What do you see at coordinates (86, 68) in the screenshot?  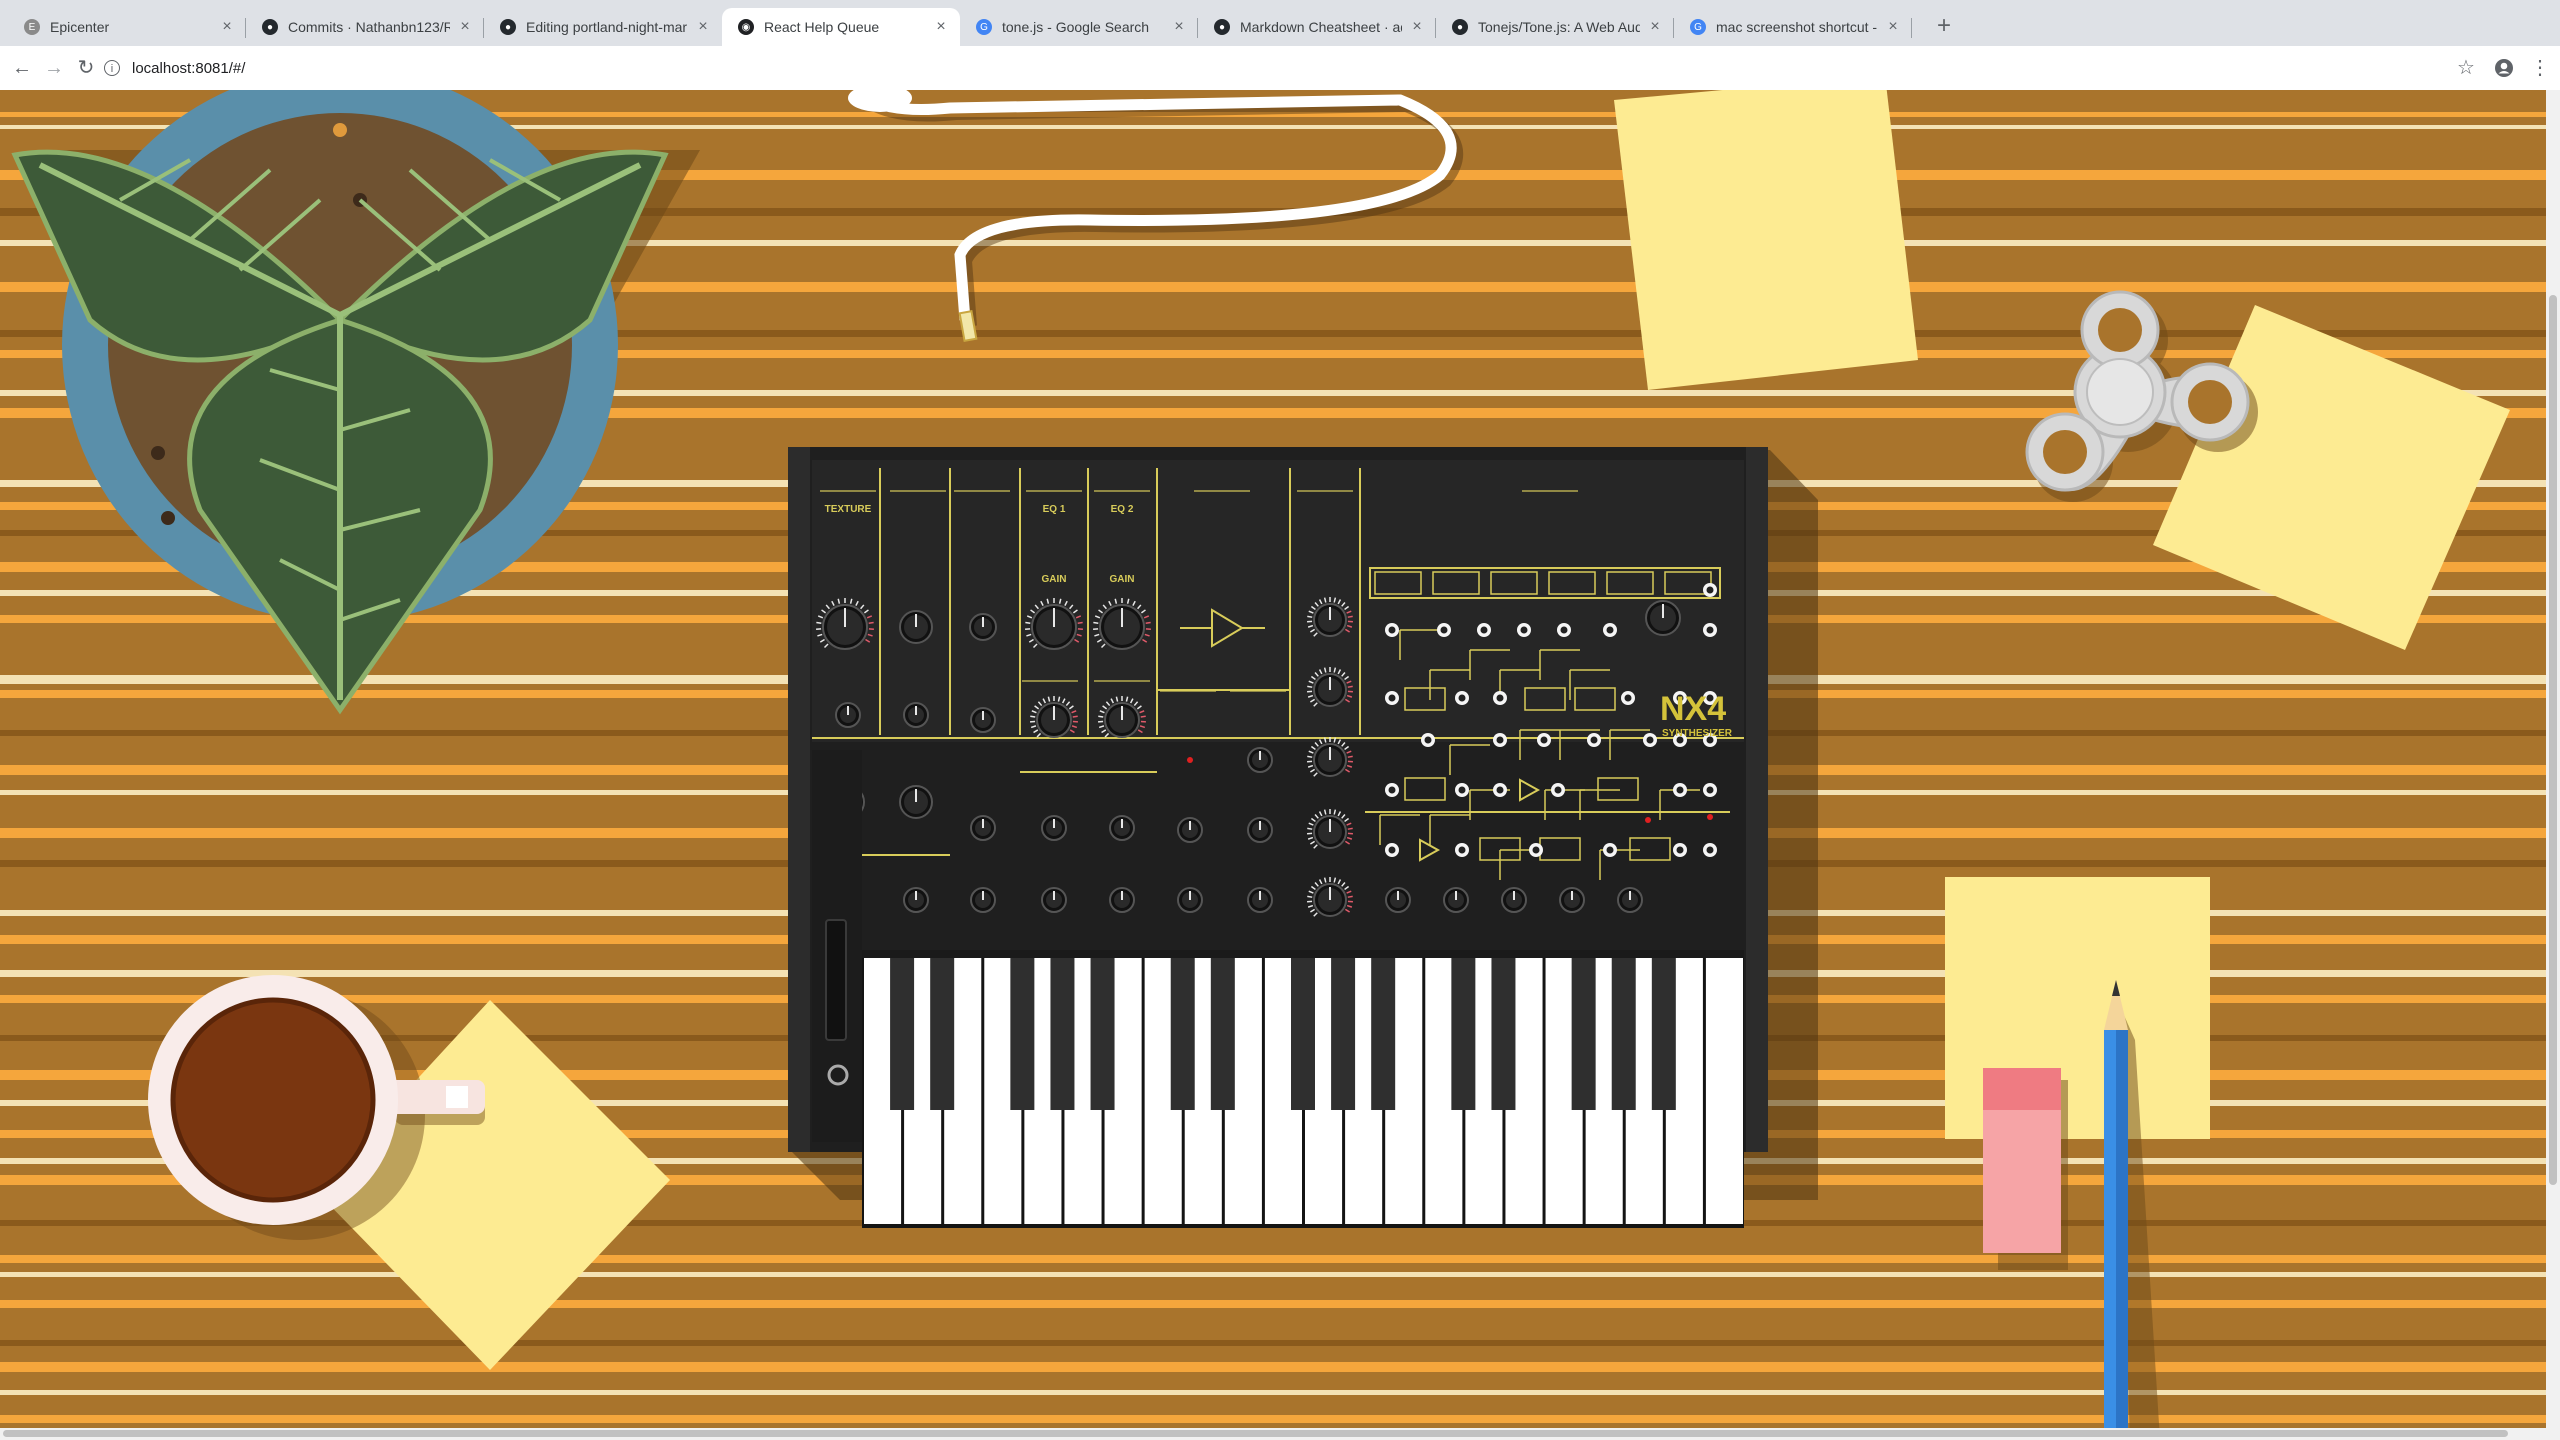 I see `reload-button: ↻` at bounding box center [86, 68].